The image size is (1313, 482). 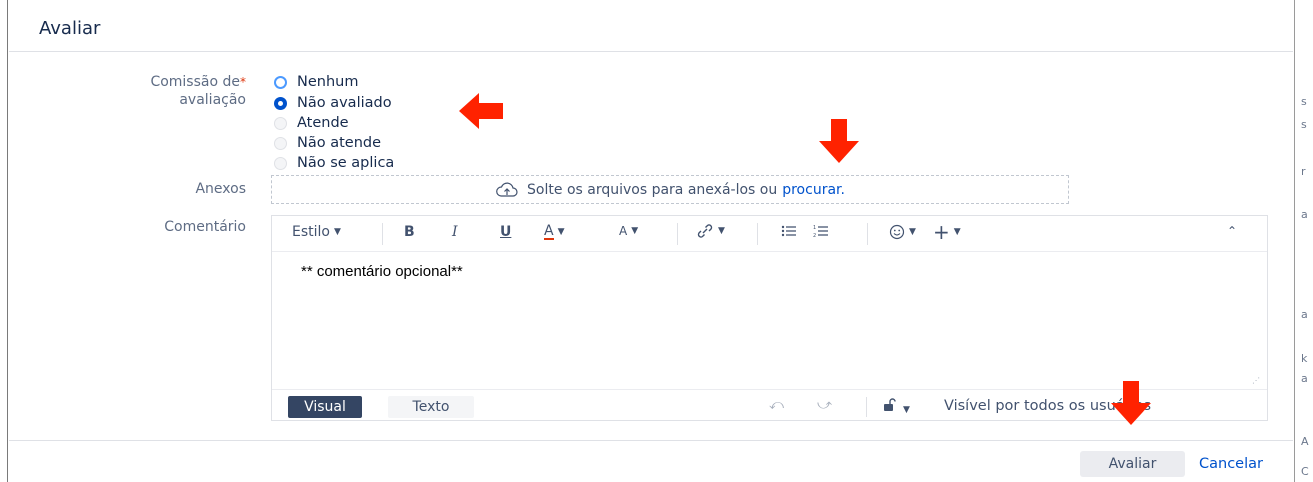 I want to click on svg-text: 1, so click(x=814, y=228).